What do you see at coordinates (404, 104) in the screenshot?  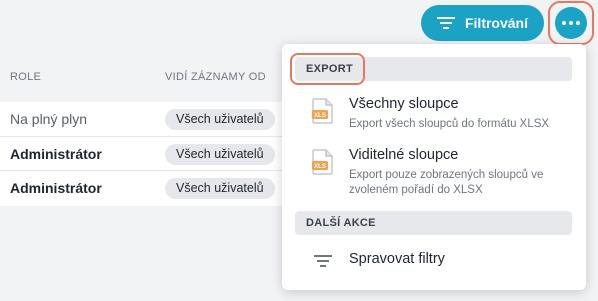 I see `menu-item-title: Všechny sloupce` at bounding box center [404, 104].